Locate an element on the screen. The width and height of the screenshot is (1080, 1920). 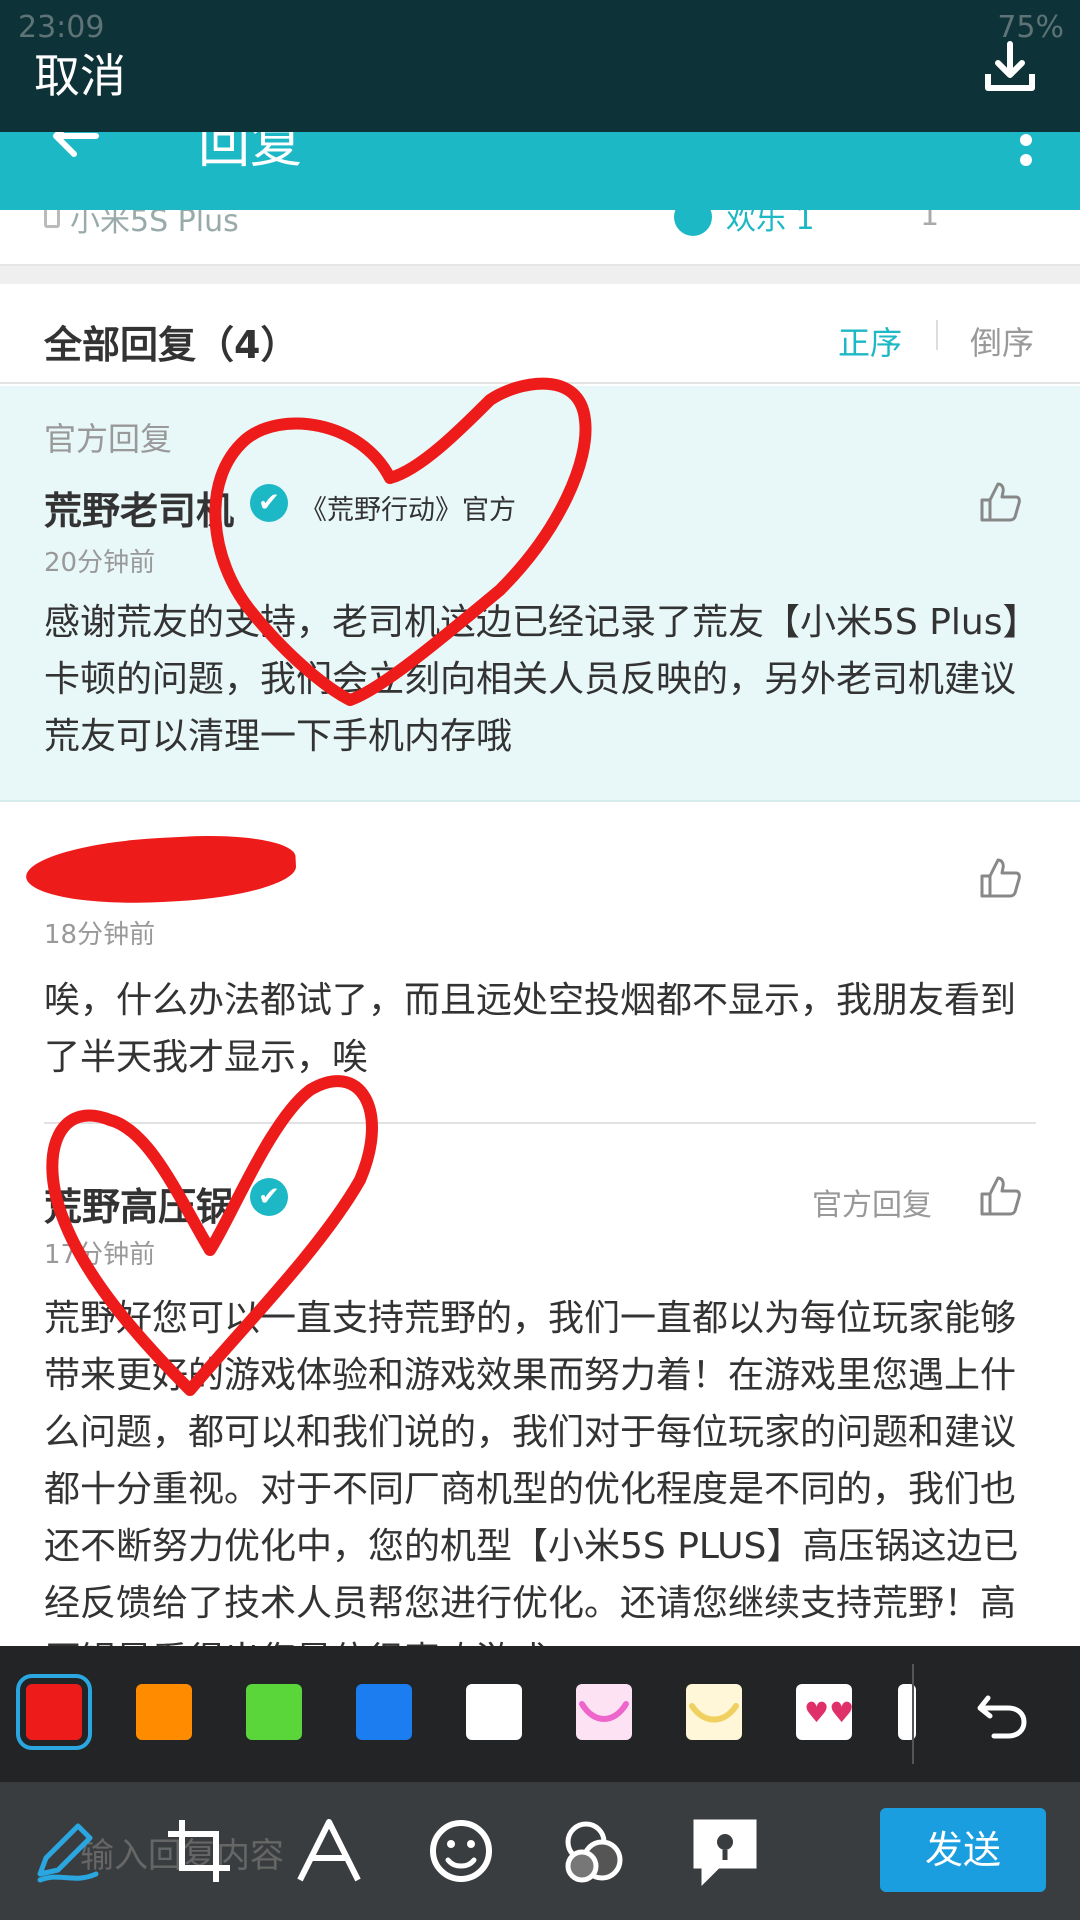
brush-pink-wave is located at coordinates (604, 1712).